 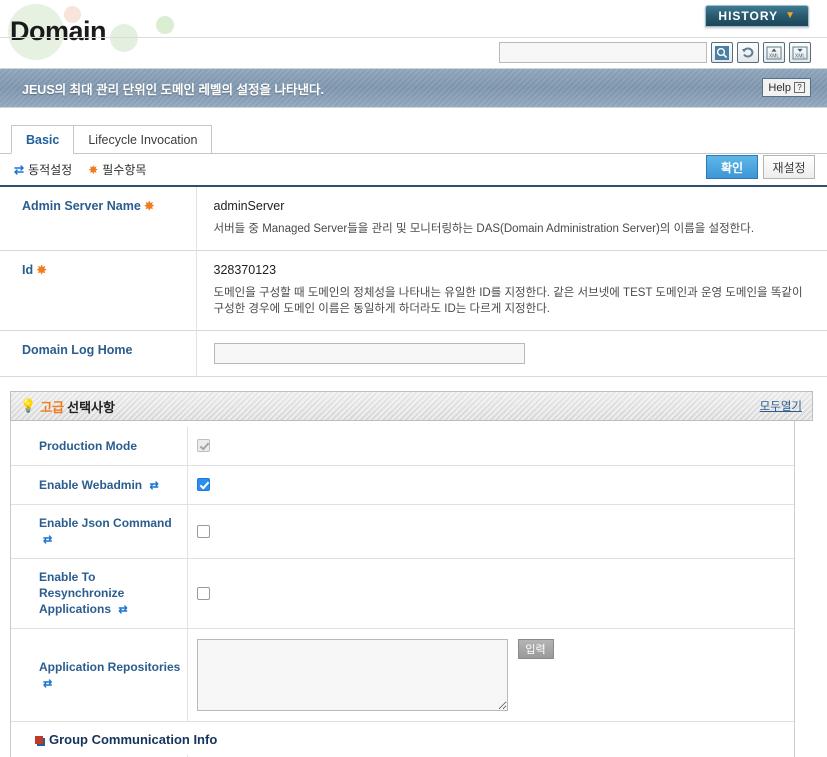 What do you see at coordinates (732, 167) in the screenshot?
I see `confirm-button: 확인` at bounding box center [732, 167].